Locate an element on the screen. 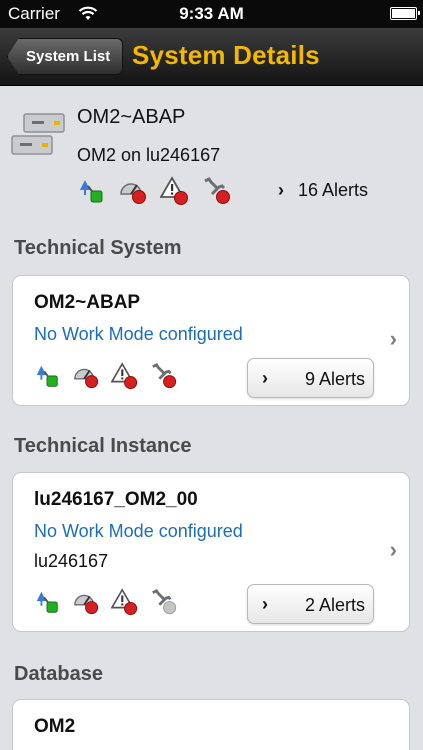 This screenshot has width=423, height=750. system-alerts-link: › 16 Alerts is located at coordinates (323, 190).